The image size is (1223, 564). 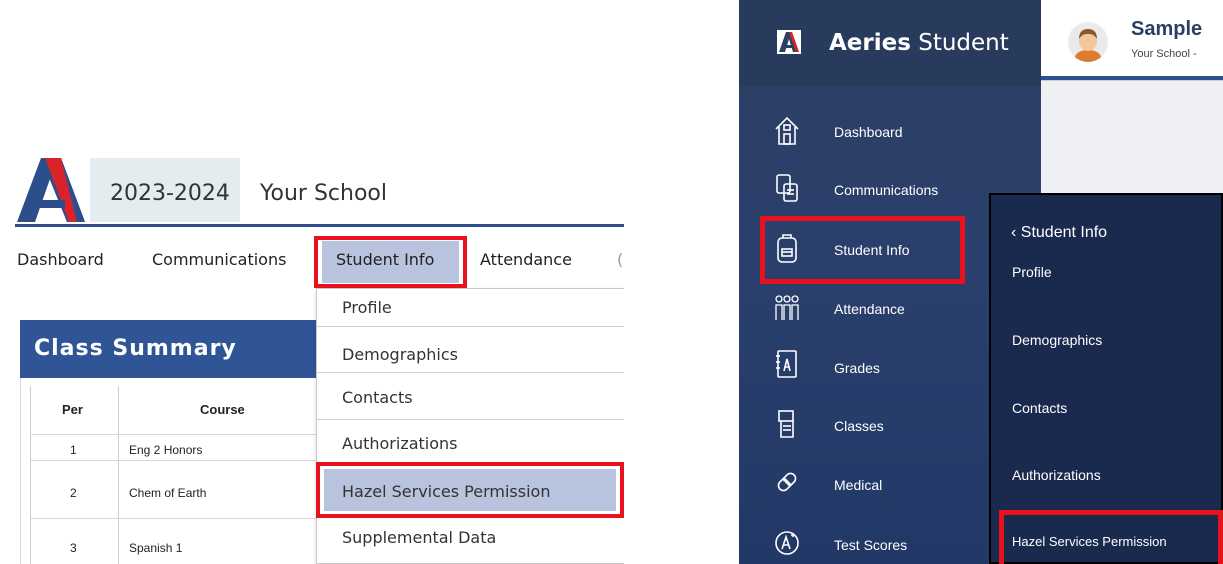 What do you see at coordinates (1057, 340) in the screenshot?
I see `flyout-item-demographics: Demographics` at bounding box center [1057, 340].